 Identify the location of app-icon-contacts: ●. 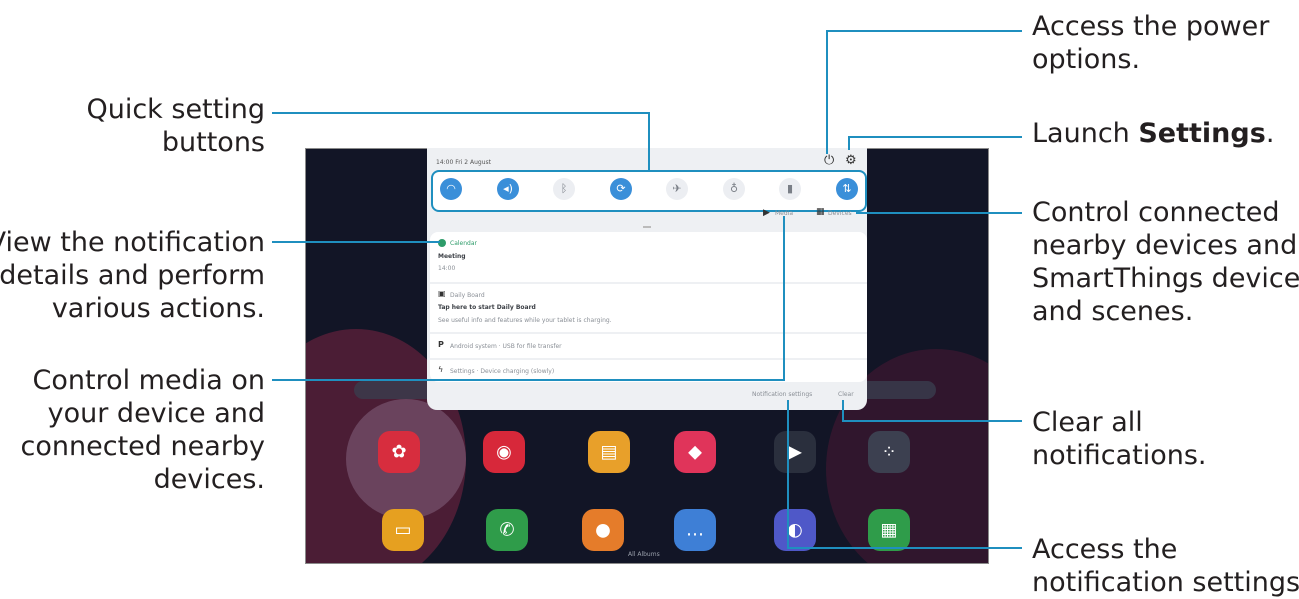
(603, 530).